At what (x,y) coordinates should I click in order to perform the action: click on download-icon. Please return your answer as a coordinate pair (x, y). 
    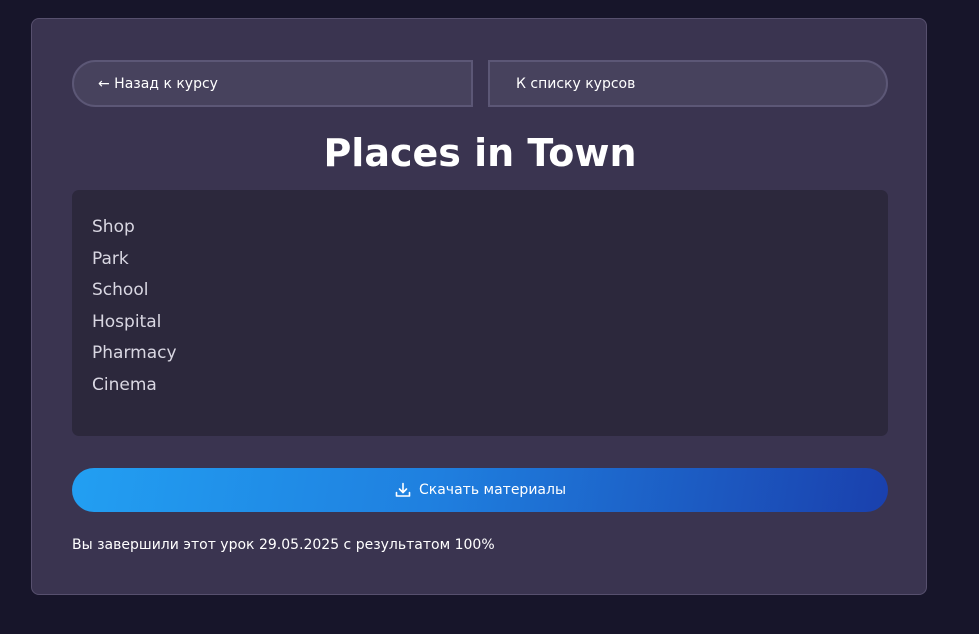
    Looking at the image, I should click on (403, 490).